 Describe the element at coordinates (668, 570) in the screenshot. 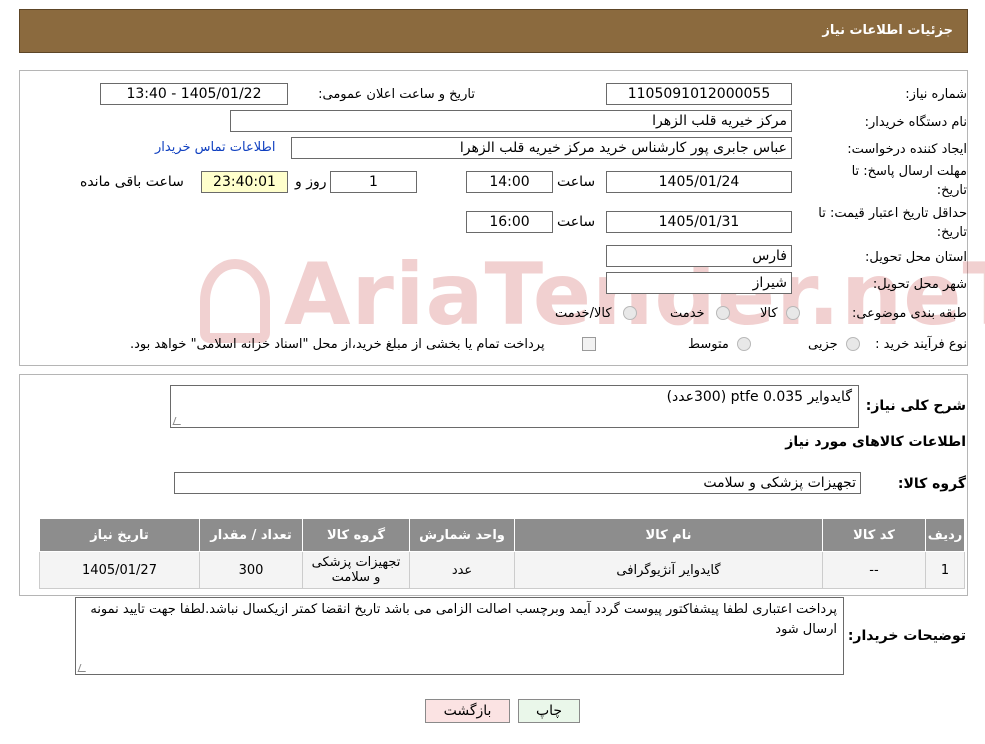

I see `cell-name: گایدوایر آنژیوگرافی` at that location.